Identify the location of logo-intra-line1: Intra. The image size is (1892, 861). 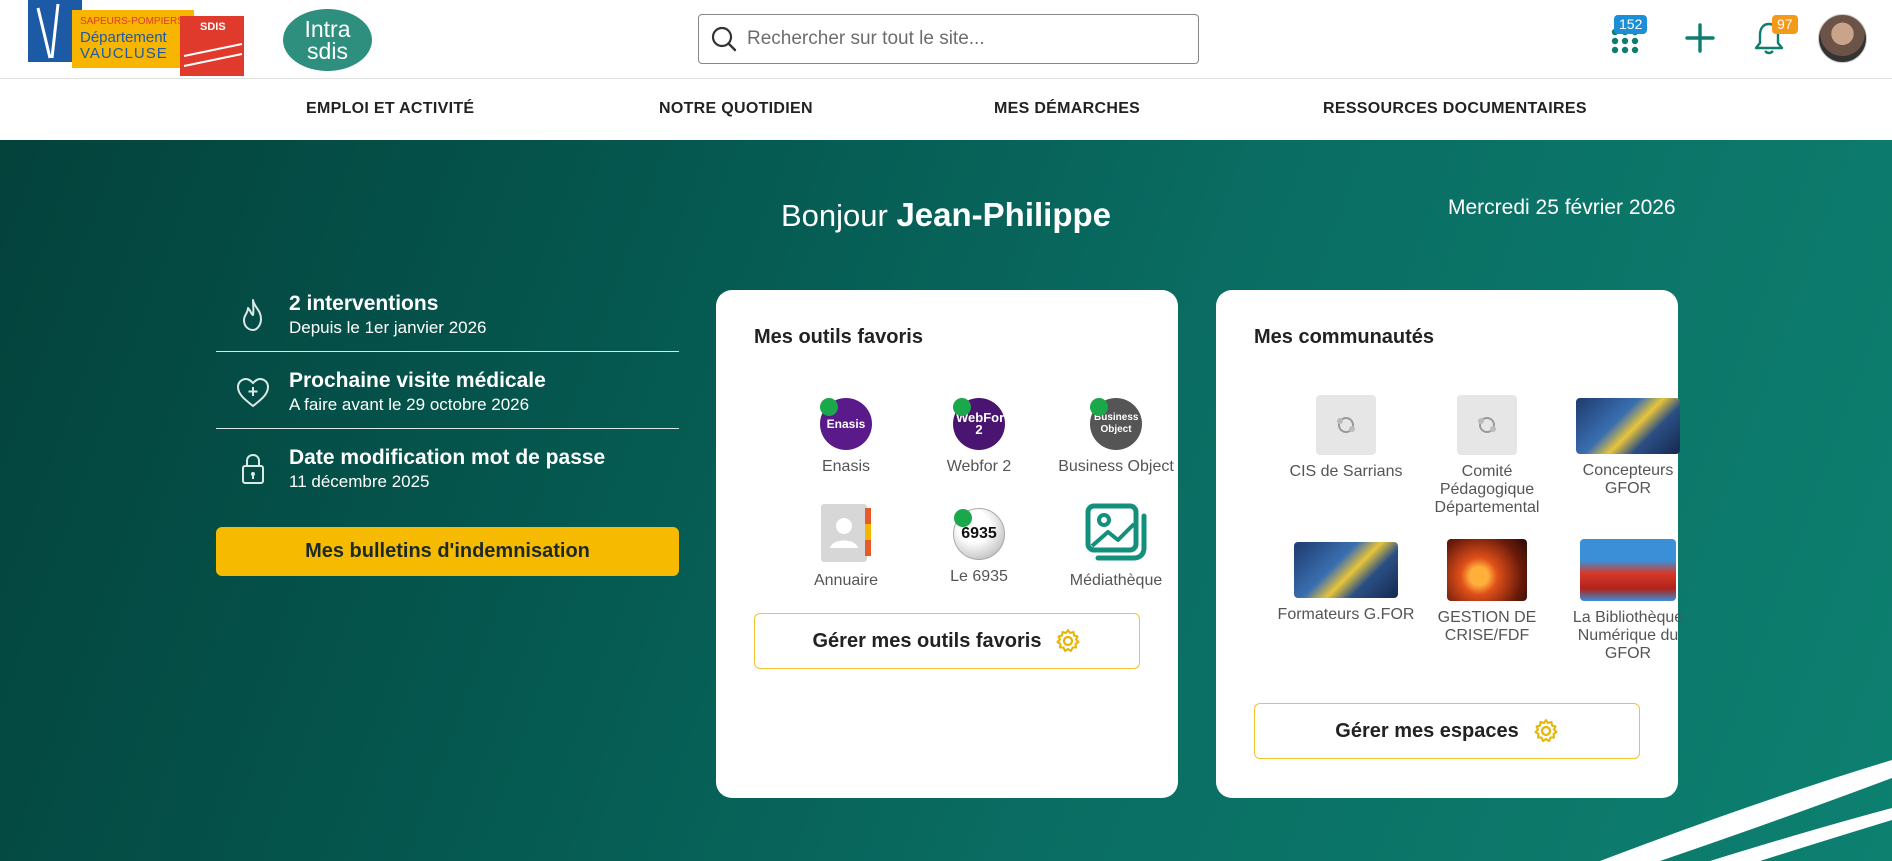
(327, 29).